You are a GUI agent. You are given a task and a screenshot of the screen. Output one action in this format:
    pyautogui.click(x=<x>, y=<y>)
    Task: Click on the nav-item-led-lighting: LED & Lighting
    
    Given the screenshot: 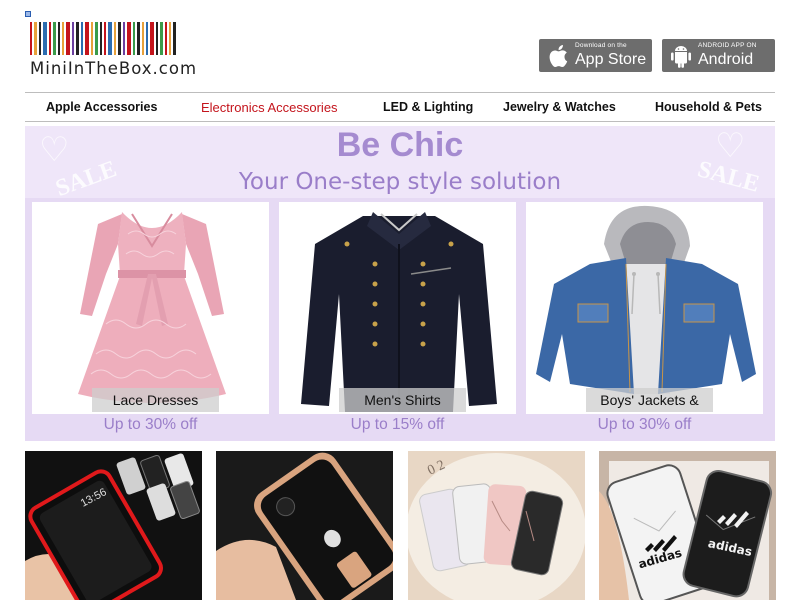 What is the action you would take?
    pyautogui.click(x=428, y=107)
    